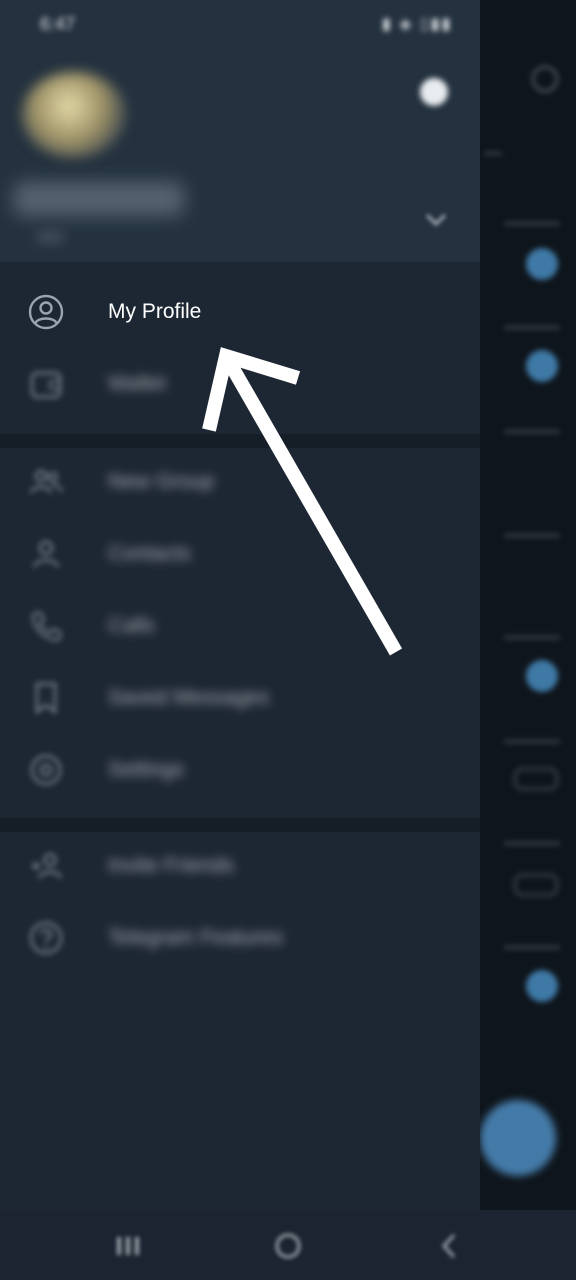 This screenshot has height=1280, width=576. I want to click on system-navigation-bar, so click(288, 1245).